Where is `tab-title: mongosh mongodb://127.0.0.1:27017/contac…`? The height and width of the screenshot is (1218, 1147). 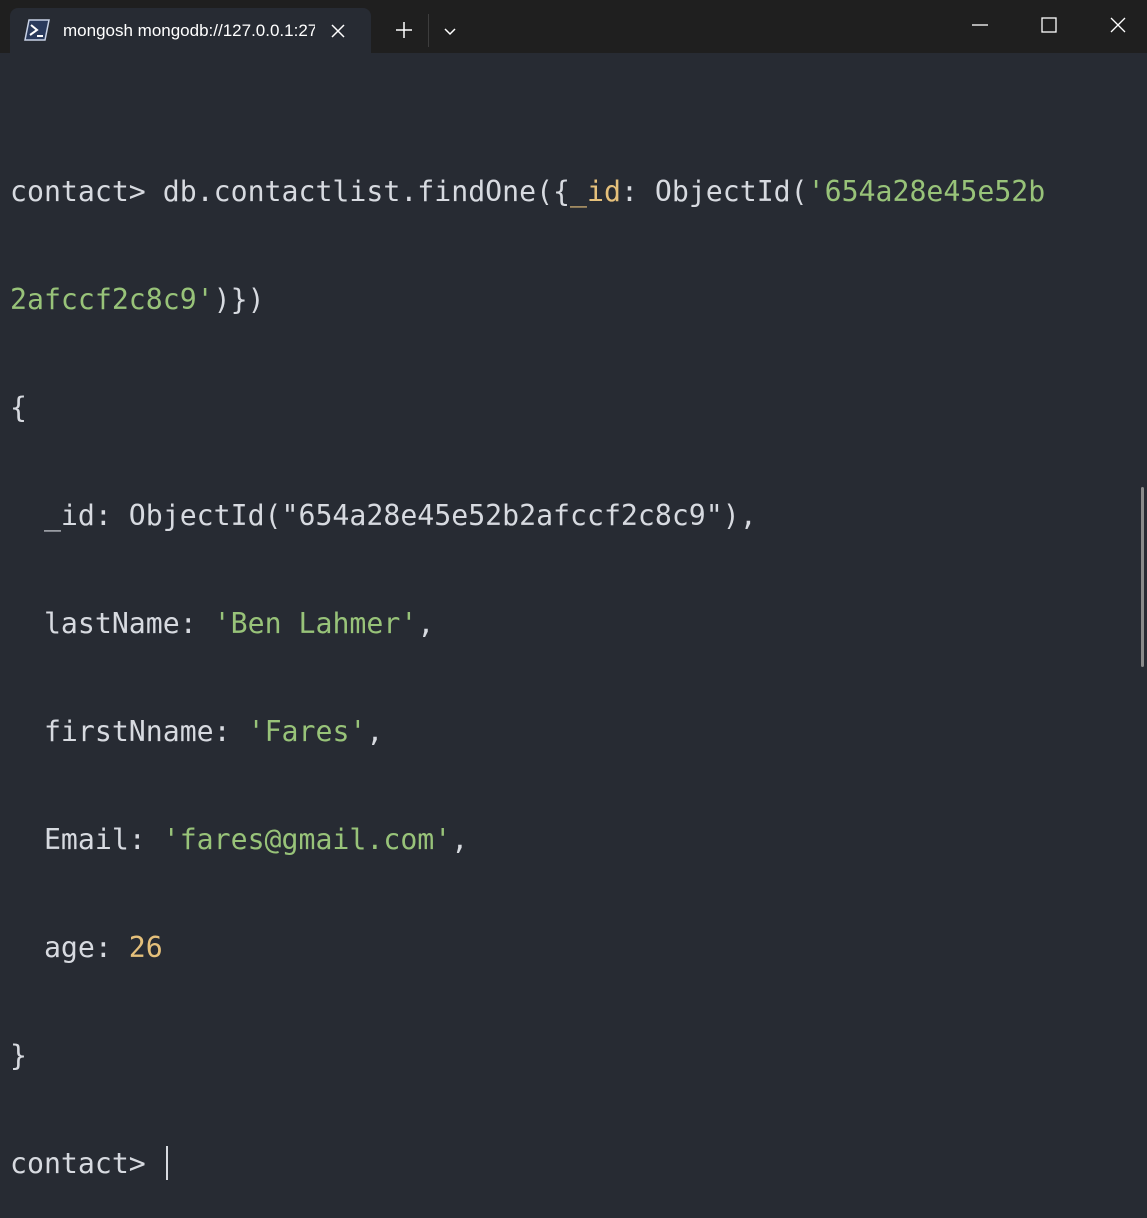
tab-title: mongosh mongodb://127.0.0.1:27017/contac… is located at coordinates (189, 30).